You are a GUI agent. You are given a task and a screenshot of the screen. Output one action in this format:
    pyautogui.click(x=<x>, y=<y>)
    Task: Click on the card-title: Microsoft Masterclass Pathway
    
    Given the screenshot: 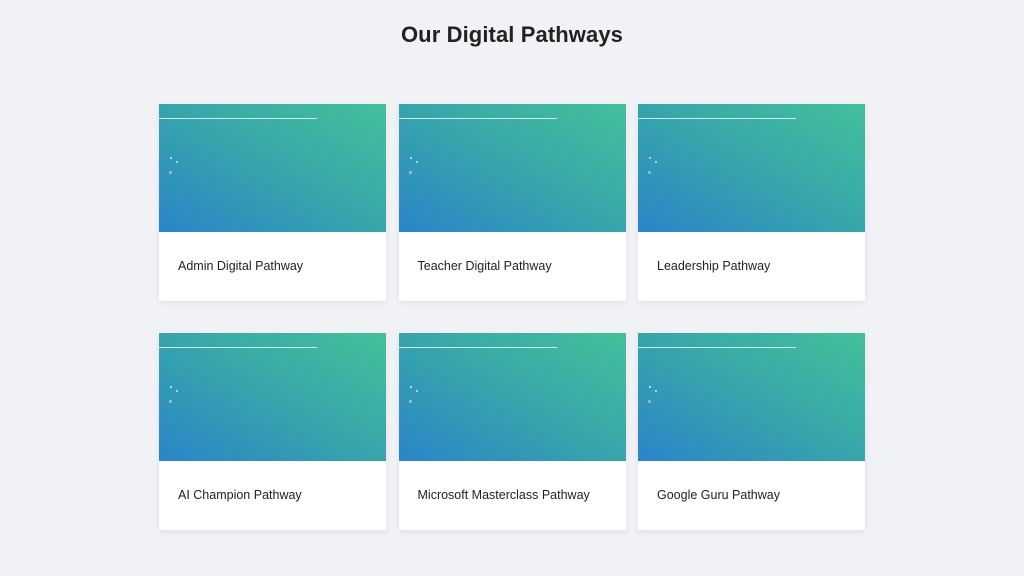 What is the action you would take?
    pyautogui.click(x=504, y=495)
    